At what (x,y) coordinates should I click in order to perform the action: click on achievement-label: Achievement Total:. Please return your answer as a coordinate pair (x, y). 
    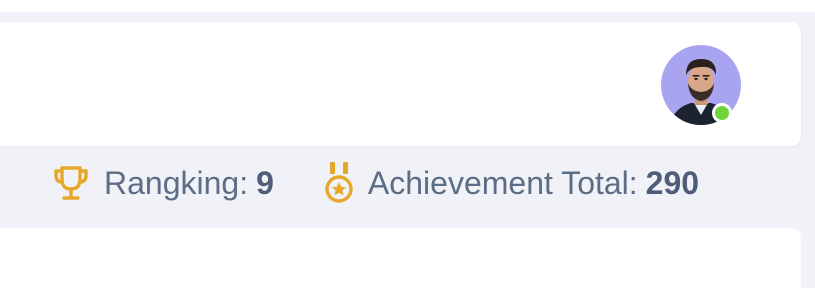
    Looking at the image, I should click on (502, 182).